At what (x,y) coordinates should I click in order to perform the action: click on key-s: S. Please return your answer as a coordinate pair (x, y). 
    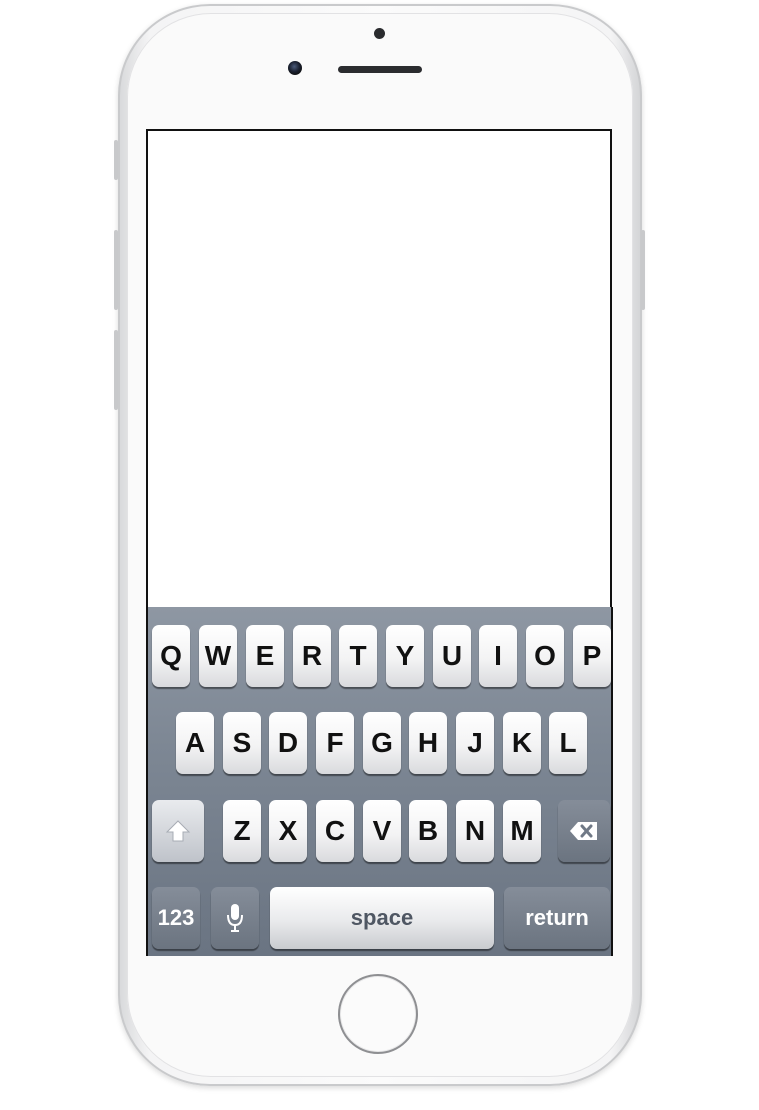
    Looking at the image, I should click on (242, 743).